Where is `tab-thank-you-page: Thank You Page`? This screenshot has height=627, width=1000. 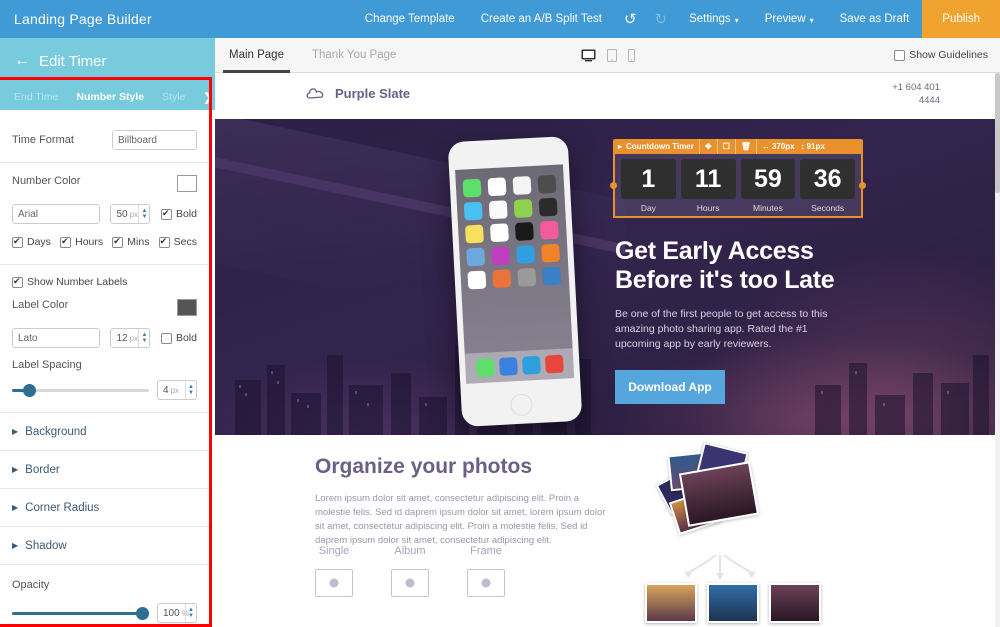 tab-thank-you-page: Thank You Page is located at coordinates (354, 55).